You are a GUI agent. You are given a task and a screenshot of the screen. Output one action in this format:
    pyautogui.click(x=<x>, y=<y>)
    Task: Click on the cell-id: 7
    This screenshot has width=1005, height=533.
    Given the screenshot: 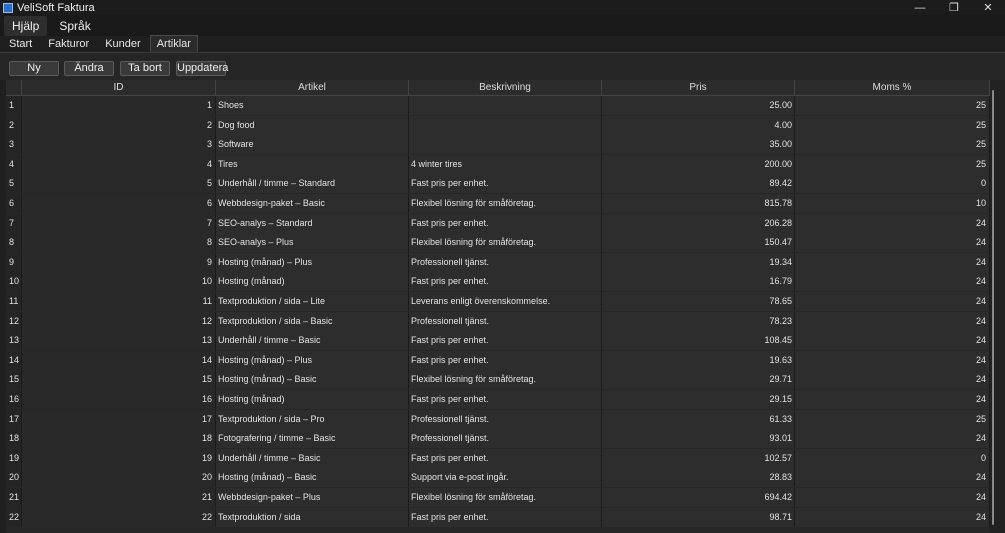 What is the action you would take?
    pyautogui.click(x=119, y=223)
    